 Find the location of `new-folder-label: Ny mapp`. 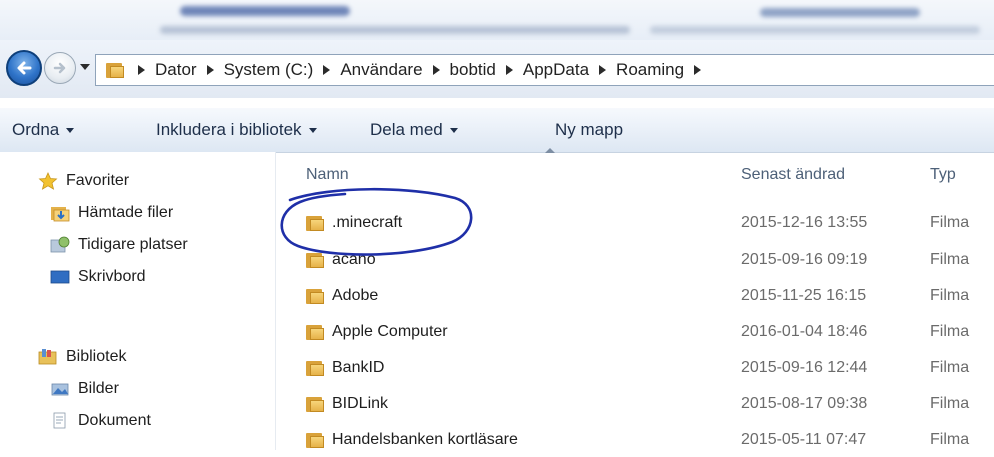

new-folder-label: Ny mapp is located at coordinates (589, 129).